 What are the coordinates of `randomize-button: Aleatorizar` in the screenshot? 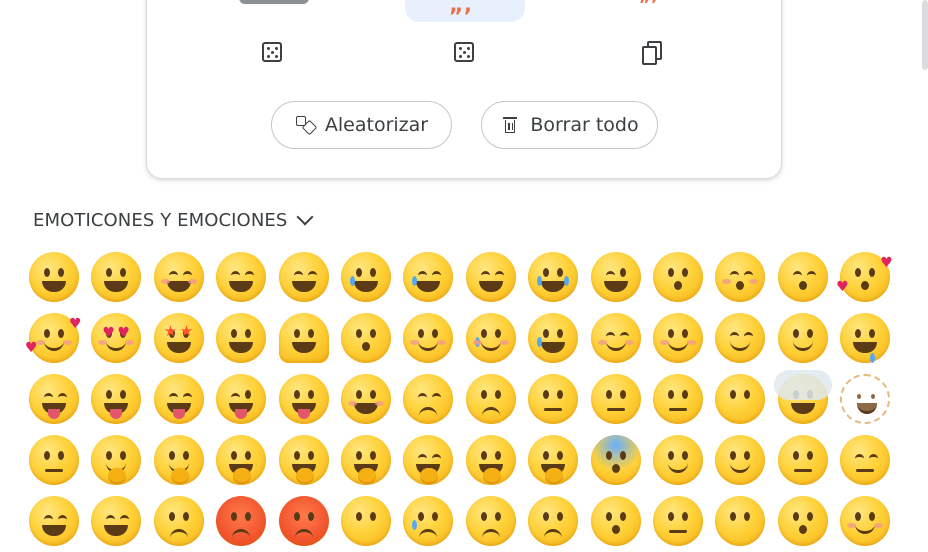 It's located at (361, 125).